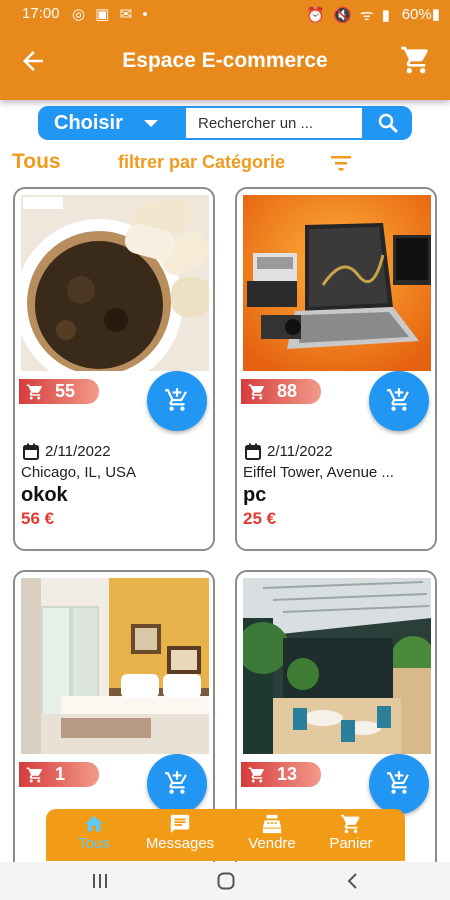 The width and height of the screenshot is (450, 900). What do you see at coordinates (94, 823) in the screenshot?
I see `home-icon` at bounding box center [94, 823].